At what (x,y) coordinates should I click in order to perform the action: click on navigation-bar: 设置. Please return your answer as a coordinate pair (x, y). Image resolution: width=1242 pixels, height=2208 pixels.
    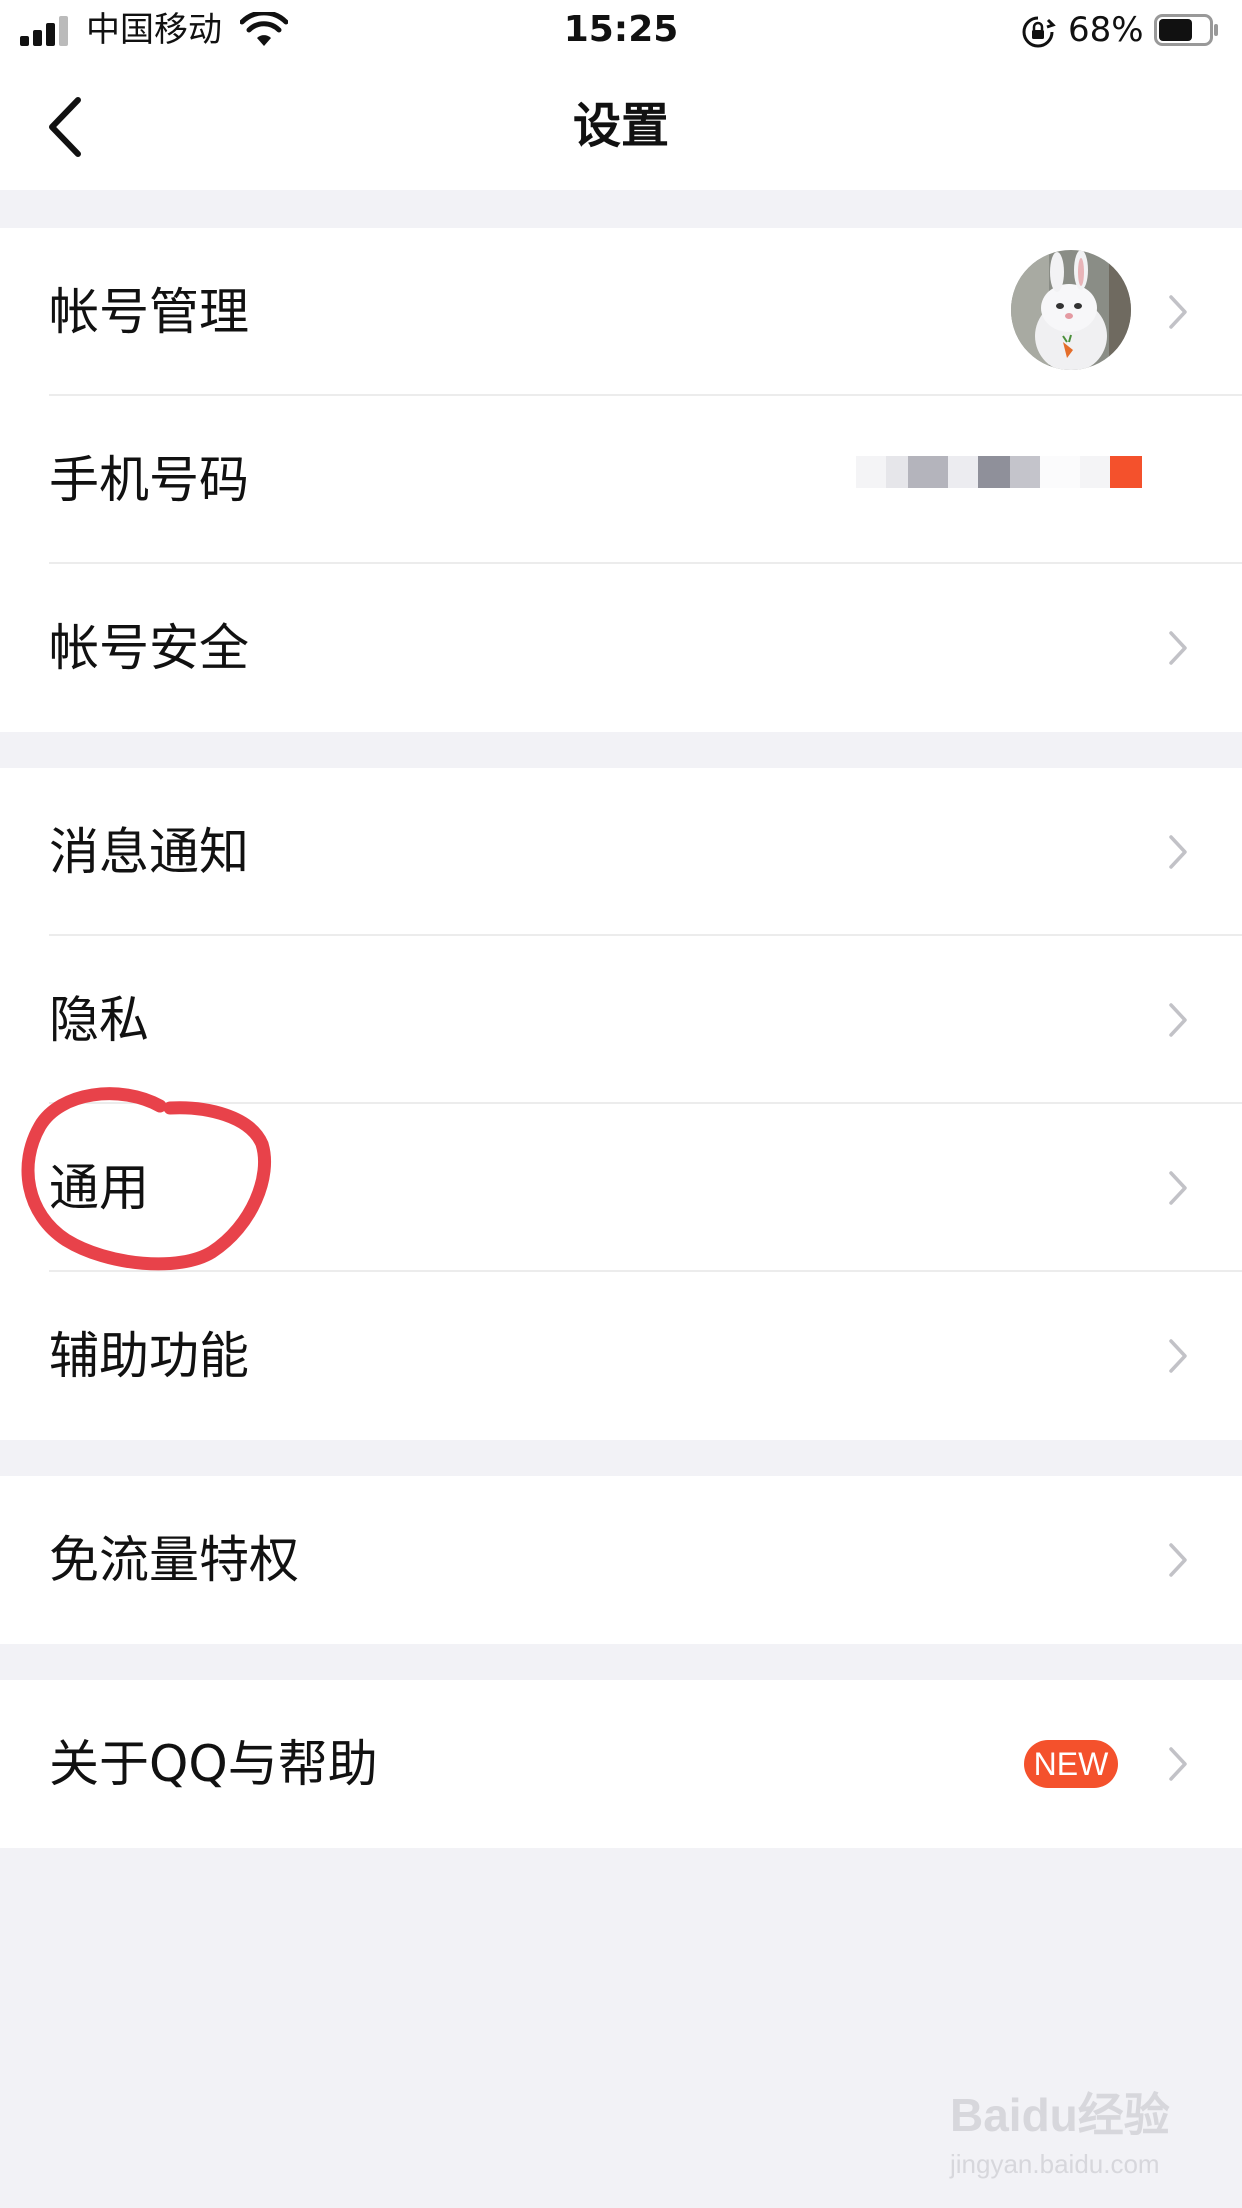
    Looking at the image, I should click on (621, 126).